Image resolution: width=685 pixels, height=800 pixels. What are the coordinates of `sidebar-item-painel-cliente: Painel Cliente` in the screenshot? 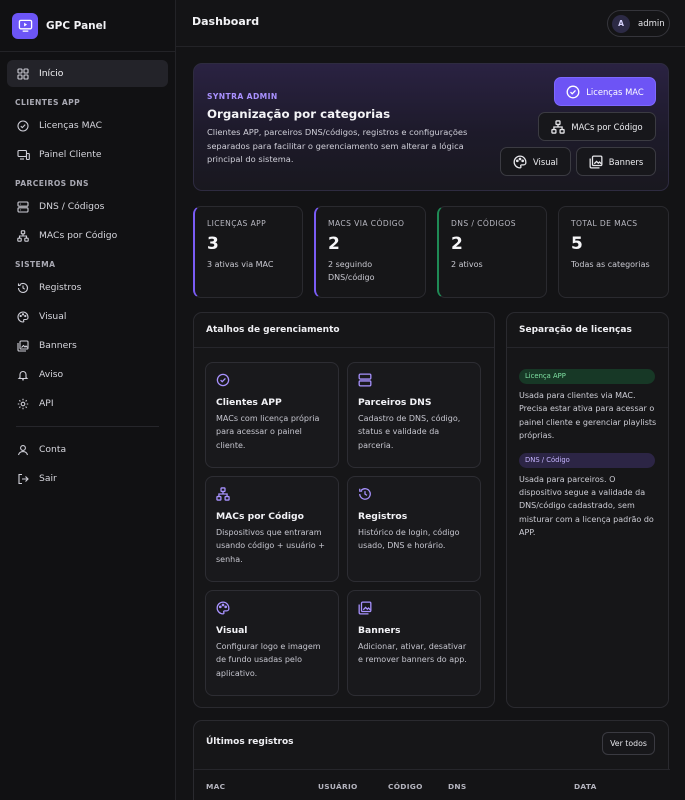 It's located at (87, 154).